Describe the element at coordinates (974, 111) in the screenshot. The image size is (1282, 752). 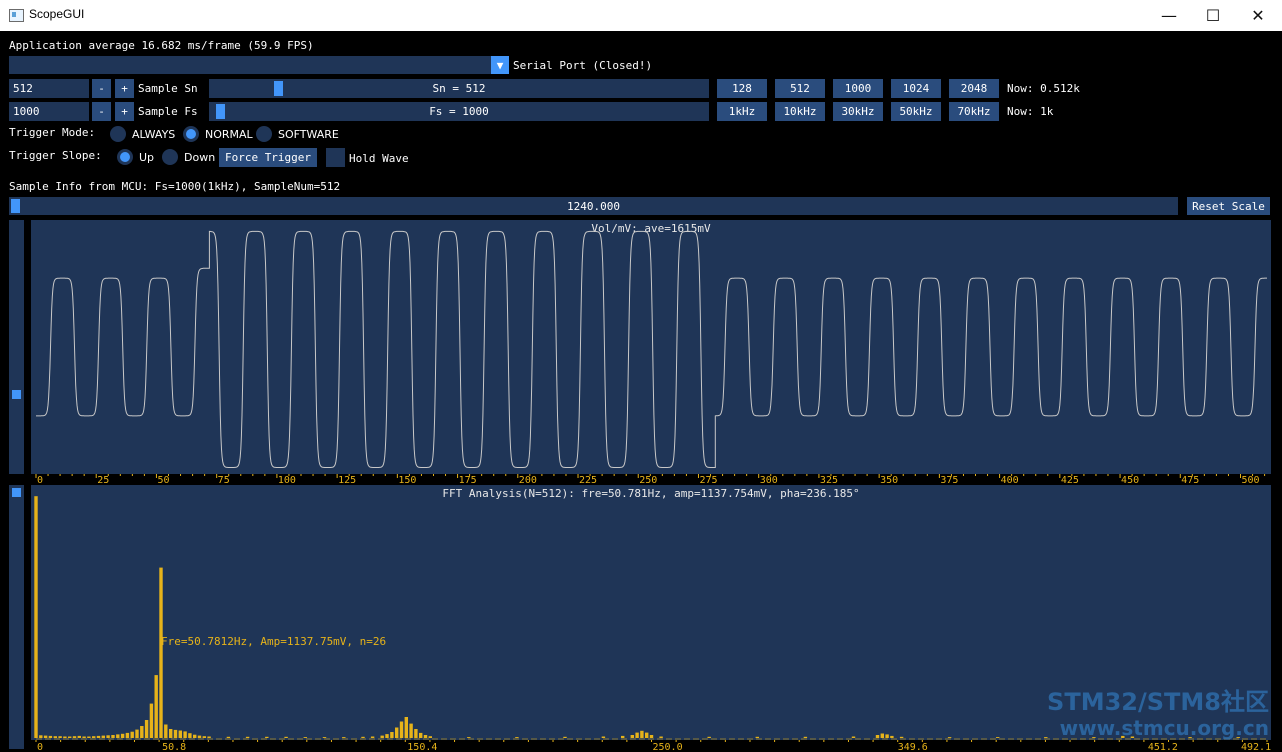
I see `fs-preset-70khz-button: 70kHz` at that location.